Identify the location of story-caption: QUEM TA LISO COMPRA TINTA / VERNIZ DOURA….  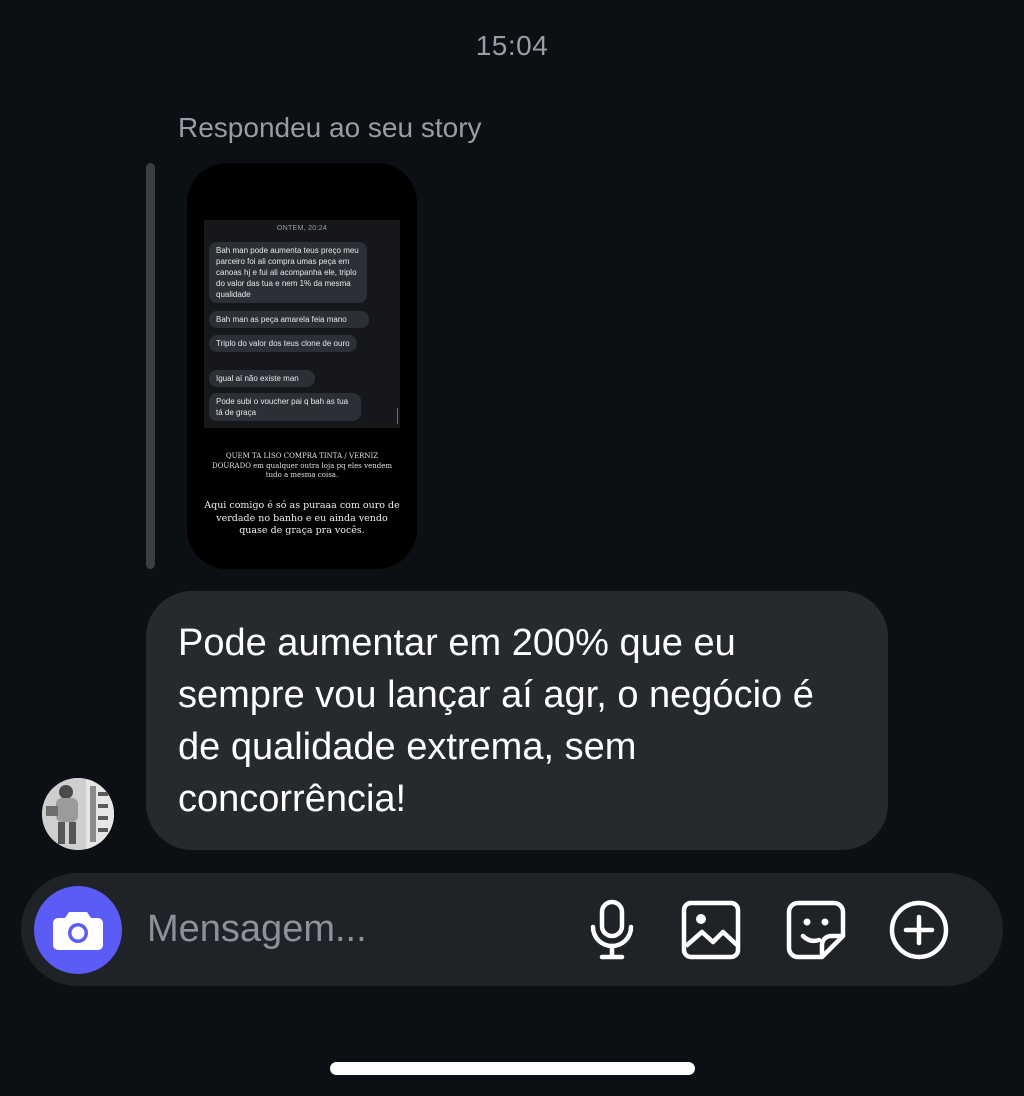
(302, 465).